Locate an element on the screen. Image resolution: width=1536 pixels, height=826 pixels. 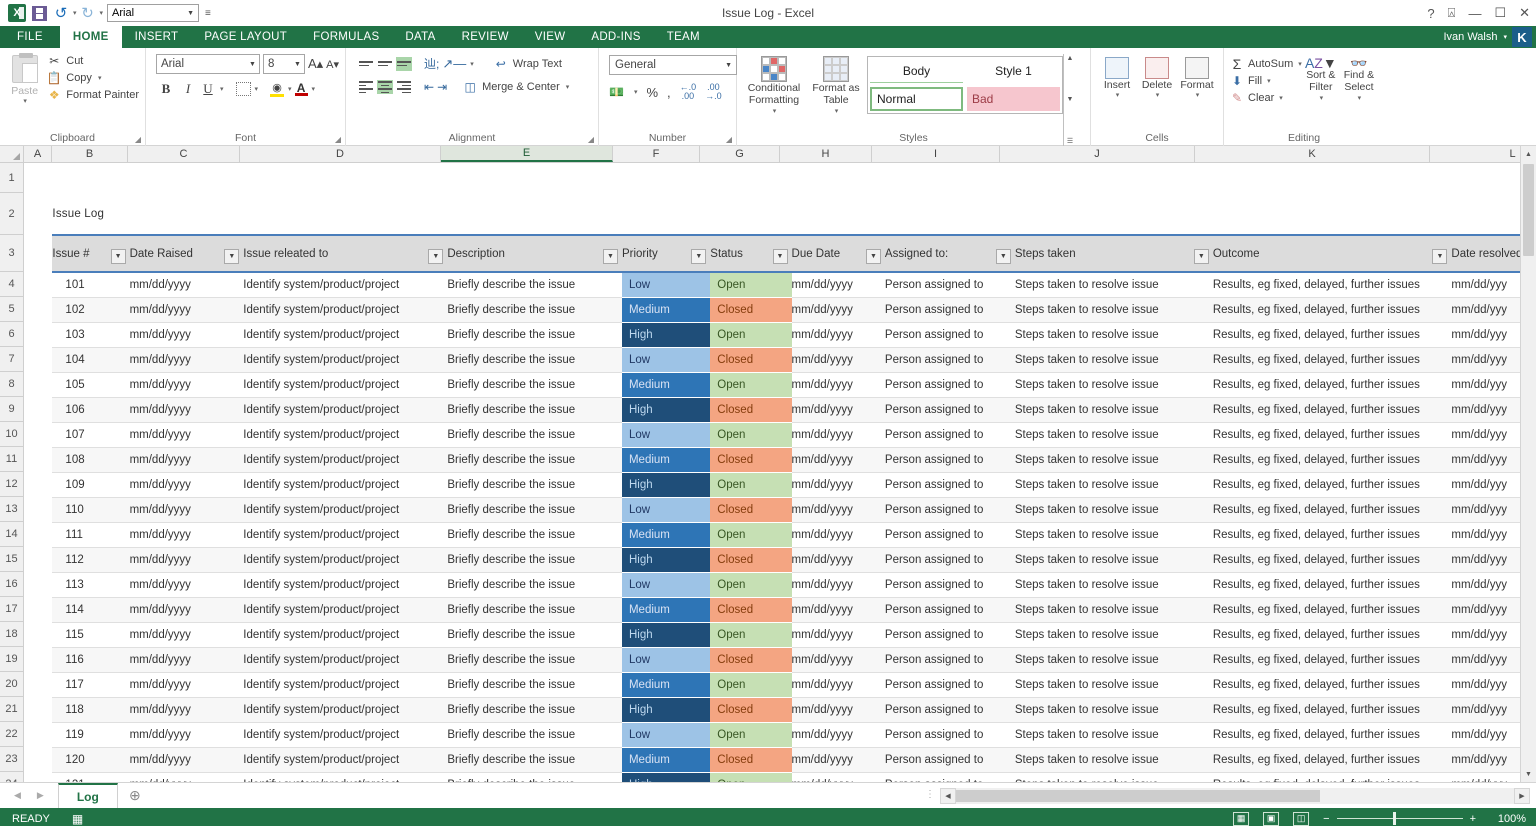
cell-priority: Low is located at coordinates (666, 360).